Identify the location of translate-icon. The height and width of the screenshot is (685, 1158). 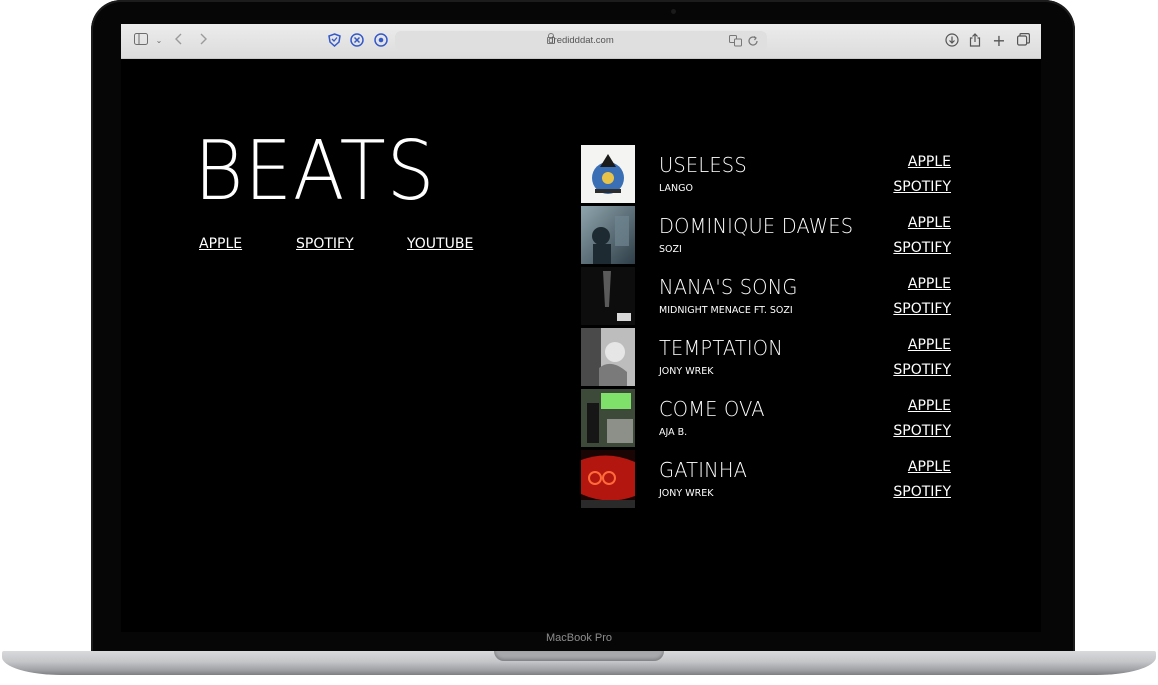
(736, 41).